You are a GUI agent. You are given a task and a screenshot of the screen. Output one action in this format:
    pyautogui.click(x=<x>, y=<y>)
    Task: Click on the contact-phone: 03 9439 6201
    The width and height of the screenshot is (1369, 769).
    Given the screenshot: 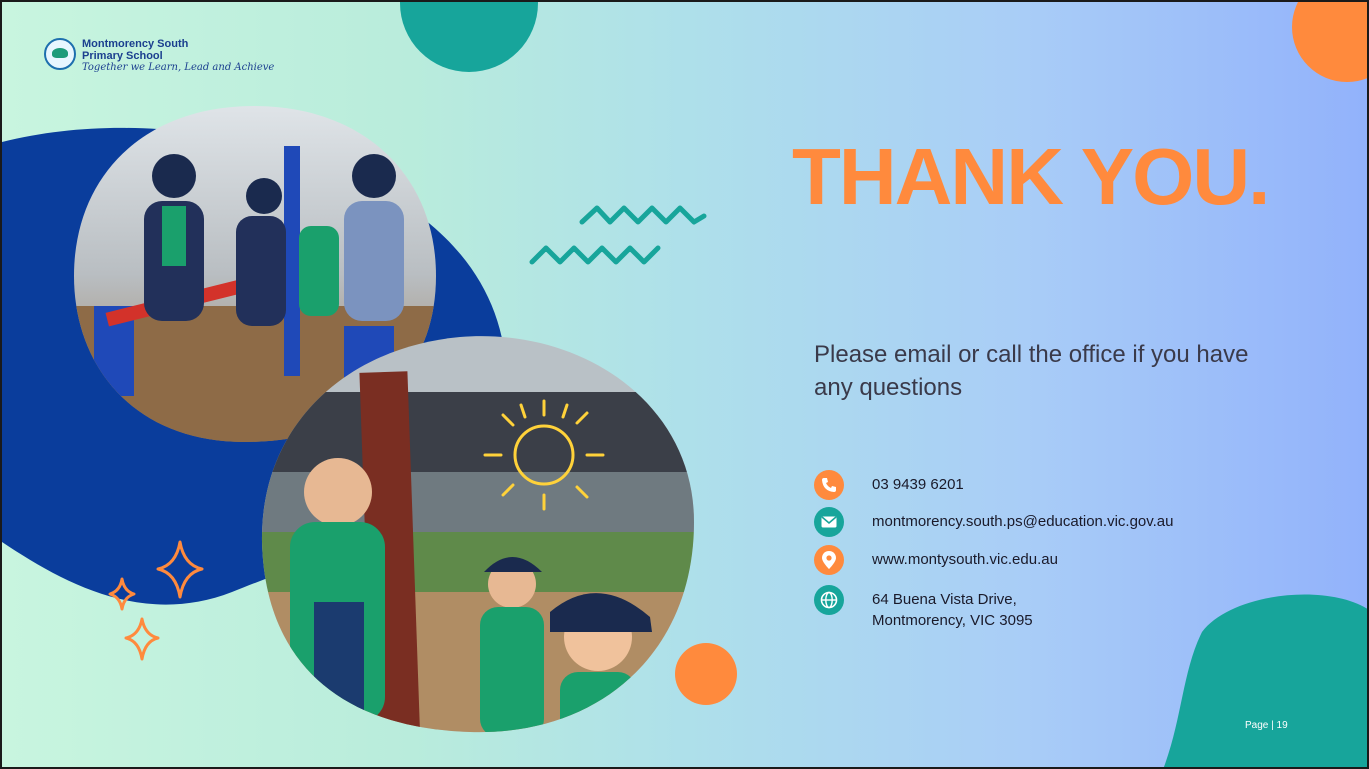 What is the action you would take?
    pyautogui.click(x=889, y=485)
    